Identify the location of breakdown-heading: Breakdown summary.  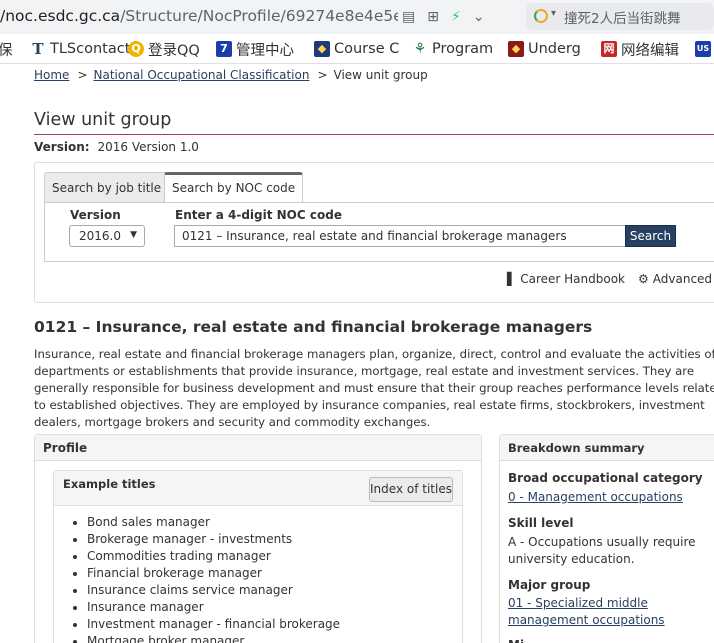
(607, 448).